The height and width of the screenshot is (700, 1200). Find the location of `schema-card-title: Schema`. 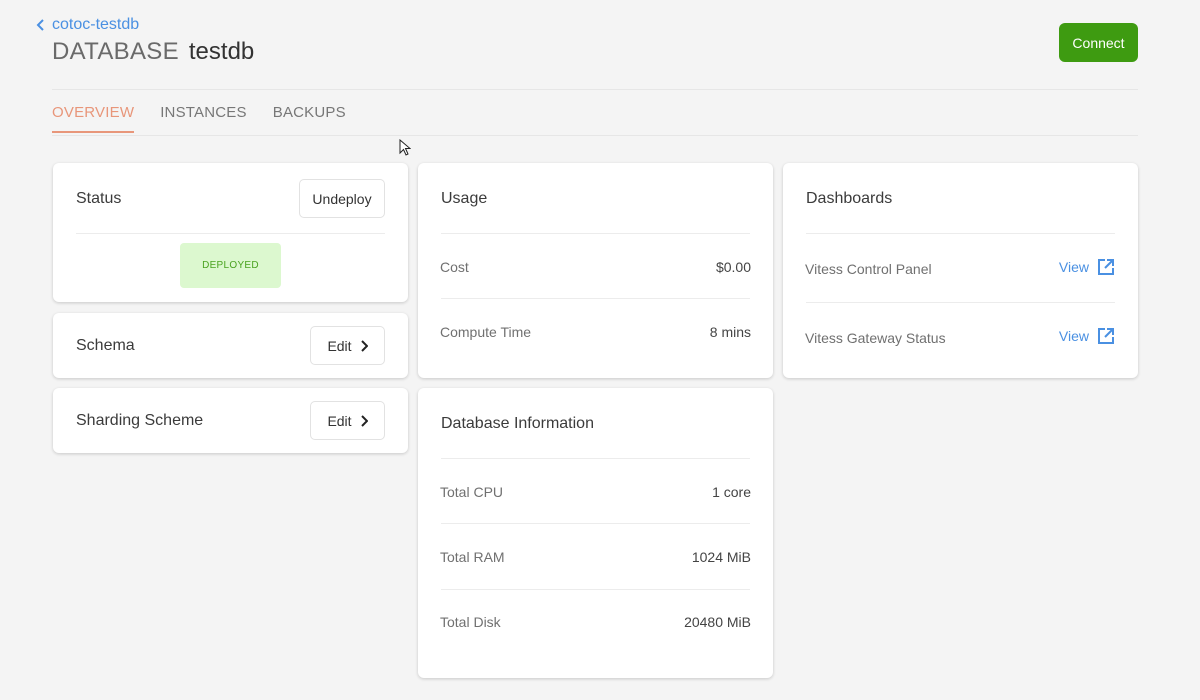

schema-card-title: Schema is located at coordinates (105, 345).